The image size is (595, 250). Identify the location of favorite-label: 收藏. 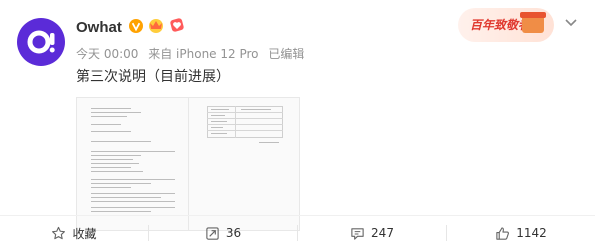
(84, 233).